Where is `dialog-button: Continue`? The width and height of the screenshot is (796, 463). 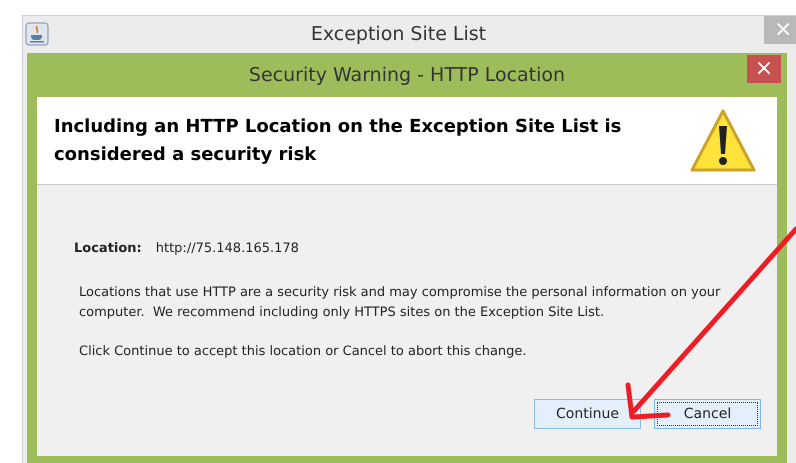 dialog-button: Continue is located at coordinates (587, 414).